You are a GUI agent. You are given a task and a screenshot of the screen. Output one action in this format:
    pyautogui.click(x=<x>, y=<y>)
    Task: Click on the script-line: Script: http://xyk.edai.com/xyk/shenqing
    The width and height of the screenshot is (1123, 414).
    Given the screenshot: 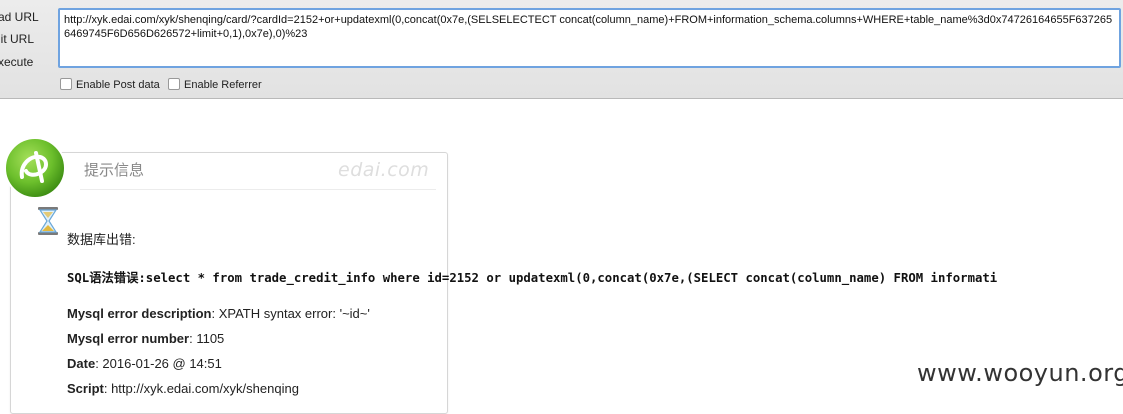 What is the action you would take?
    pyautogui.click(x=183, y=388)
    